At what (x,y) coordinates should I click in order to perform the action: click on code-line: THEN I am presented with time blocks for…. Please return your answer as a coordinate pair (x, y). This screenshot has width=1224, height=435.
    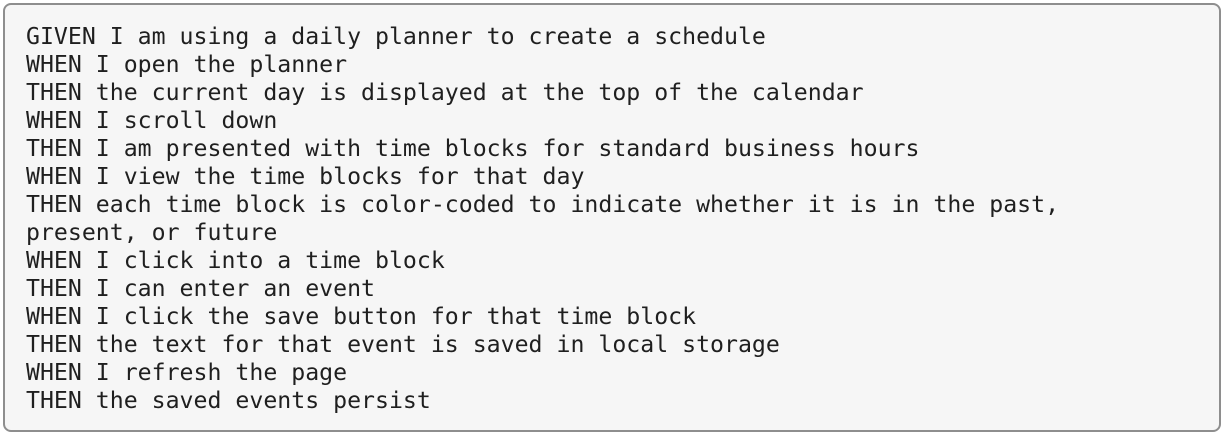
    Looking at the image, I should click on (473, 148).